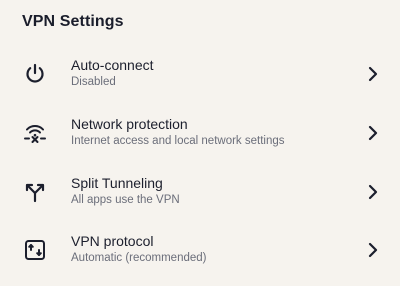 This screenshot has width=400, height=286. I want to click on split-tunneling-title: Split Tunneling, so click(117, 182).